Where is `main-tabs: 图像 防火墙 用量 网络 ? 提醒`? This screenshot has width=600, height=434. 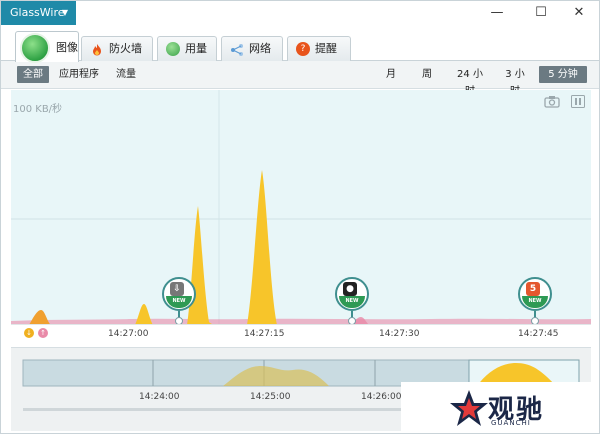
main-tabs: 图像 防火墙 用量 网络 ? 提醒 is located at coordinates (300, 45).